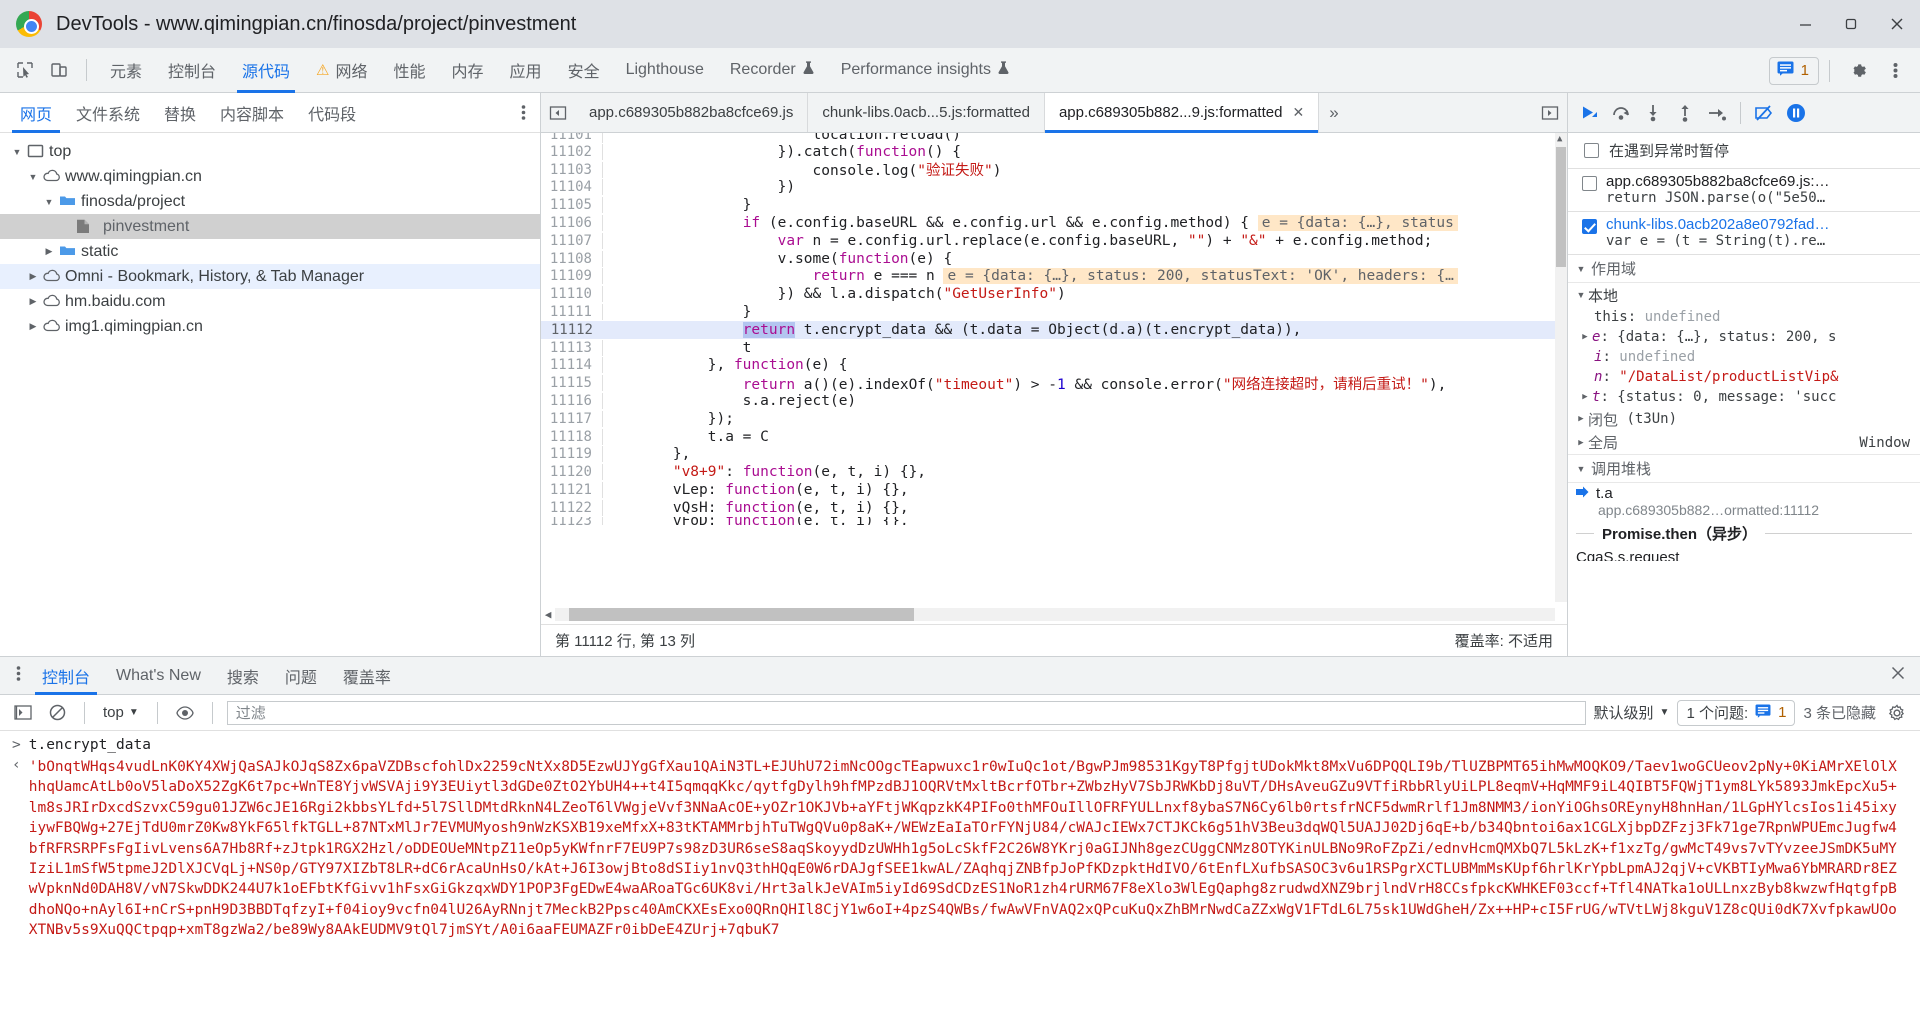 The width and height of the screenshot is (1920, 1010). What do you see at coordinates (1796, 113) in the screenshot?
I see `pause-on-exceptions-button` at bounding box center [1796, 113].